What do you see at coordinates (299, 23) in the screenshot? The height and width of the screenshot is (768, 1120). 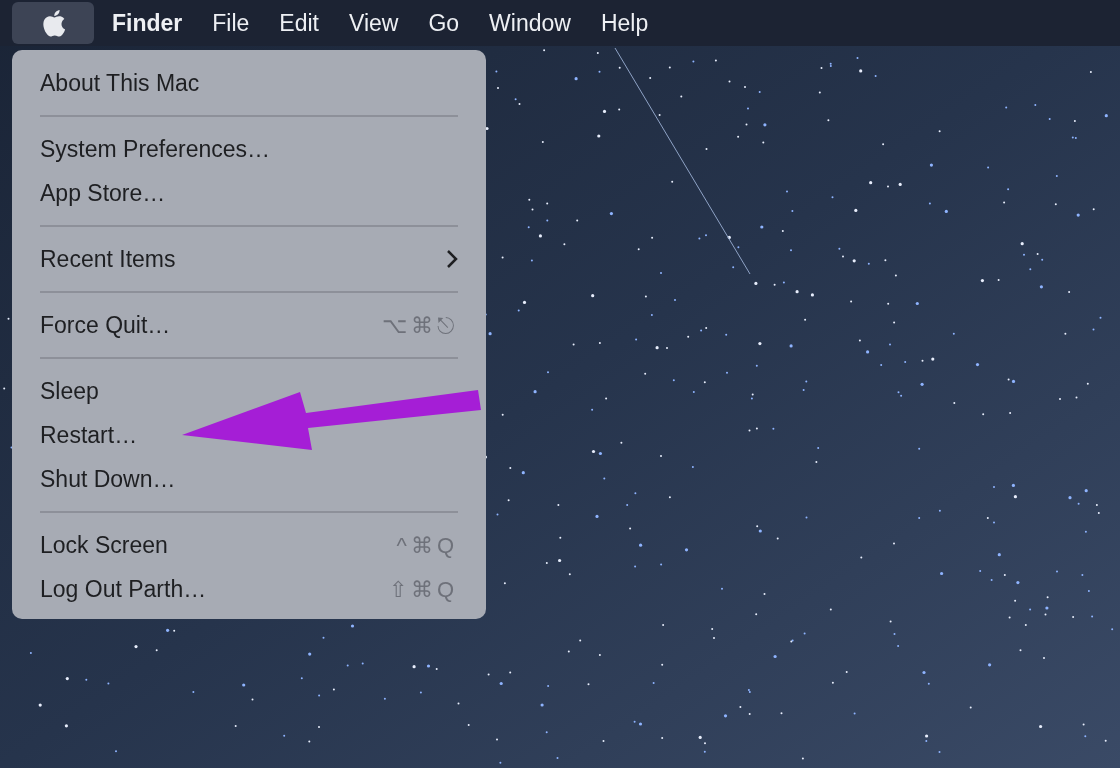 I see `menu-bar-item: Edit` at bounding box center [299, 23].